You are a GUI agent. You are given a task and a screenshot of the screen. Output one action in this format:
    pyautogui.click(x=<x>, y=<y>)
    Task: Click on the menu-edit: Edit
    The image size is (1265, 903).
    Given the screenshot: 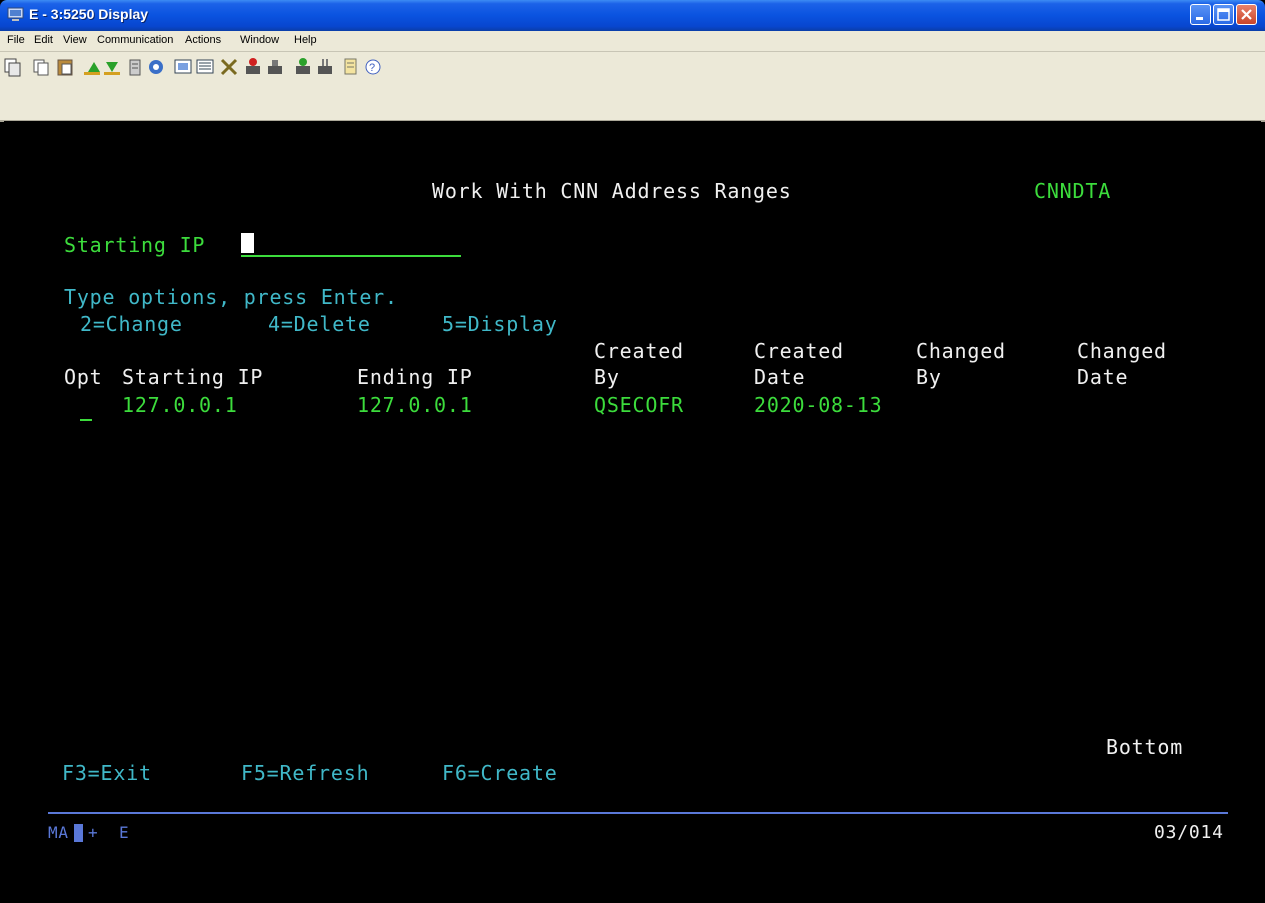 What is the action you would take?
    pyautogui.click(x=43, y=40)
    